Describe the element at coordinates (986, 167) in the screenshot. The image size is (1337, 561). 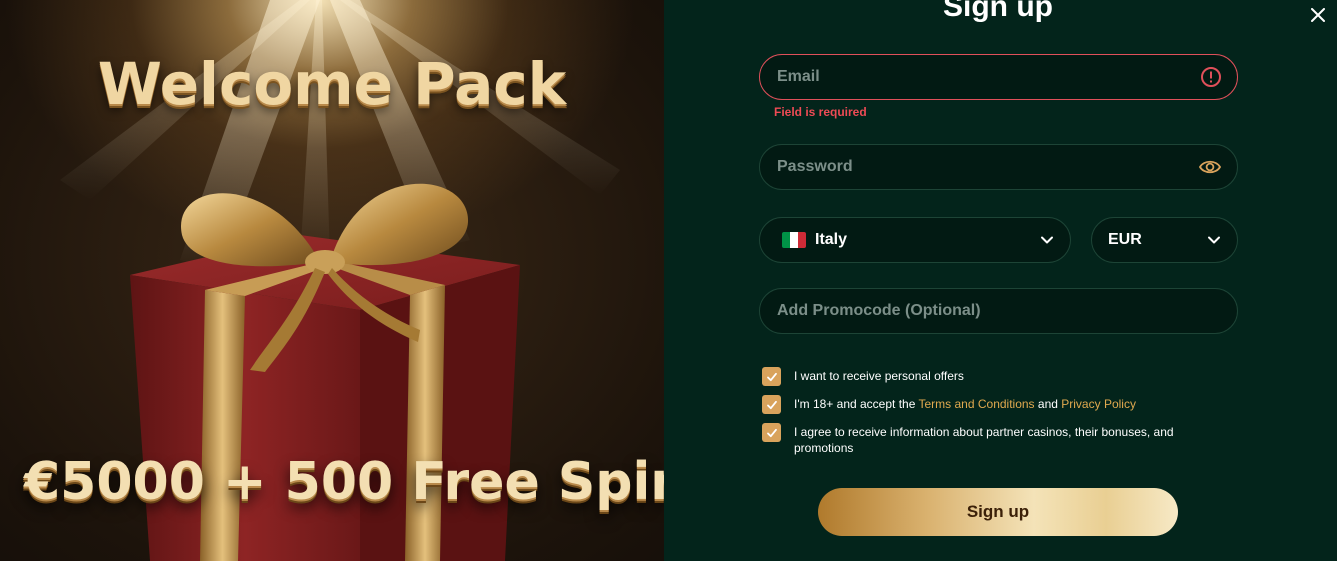
I see `password-input` at that location.